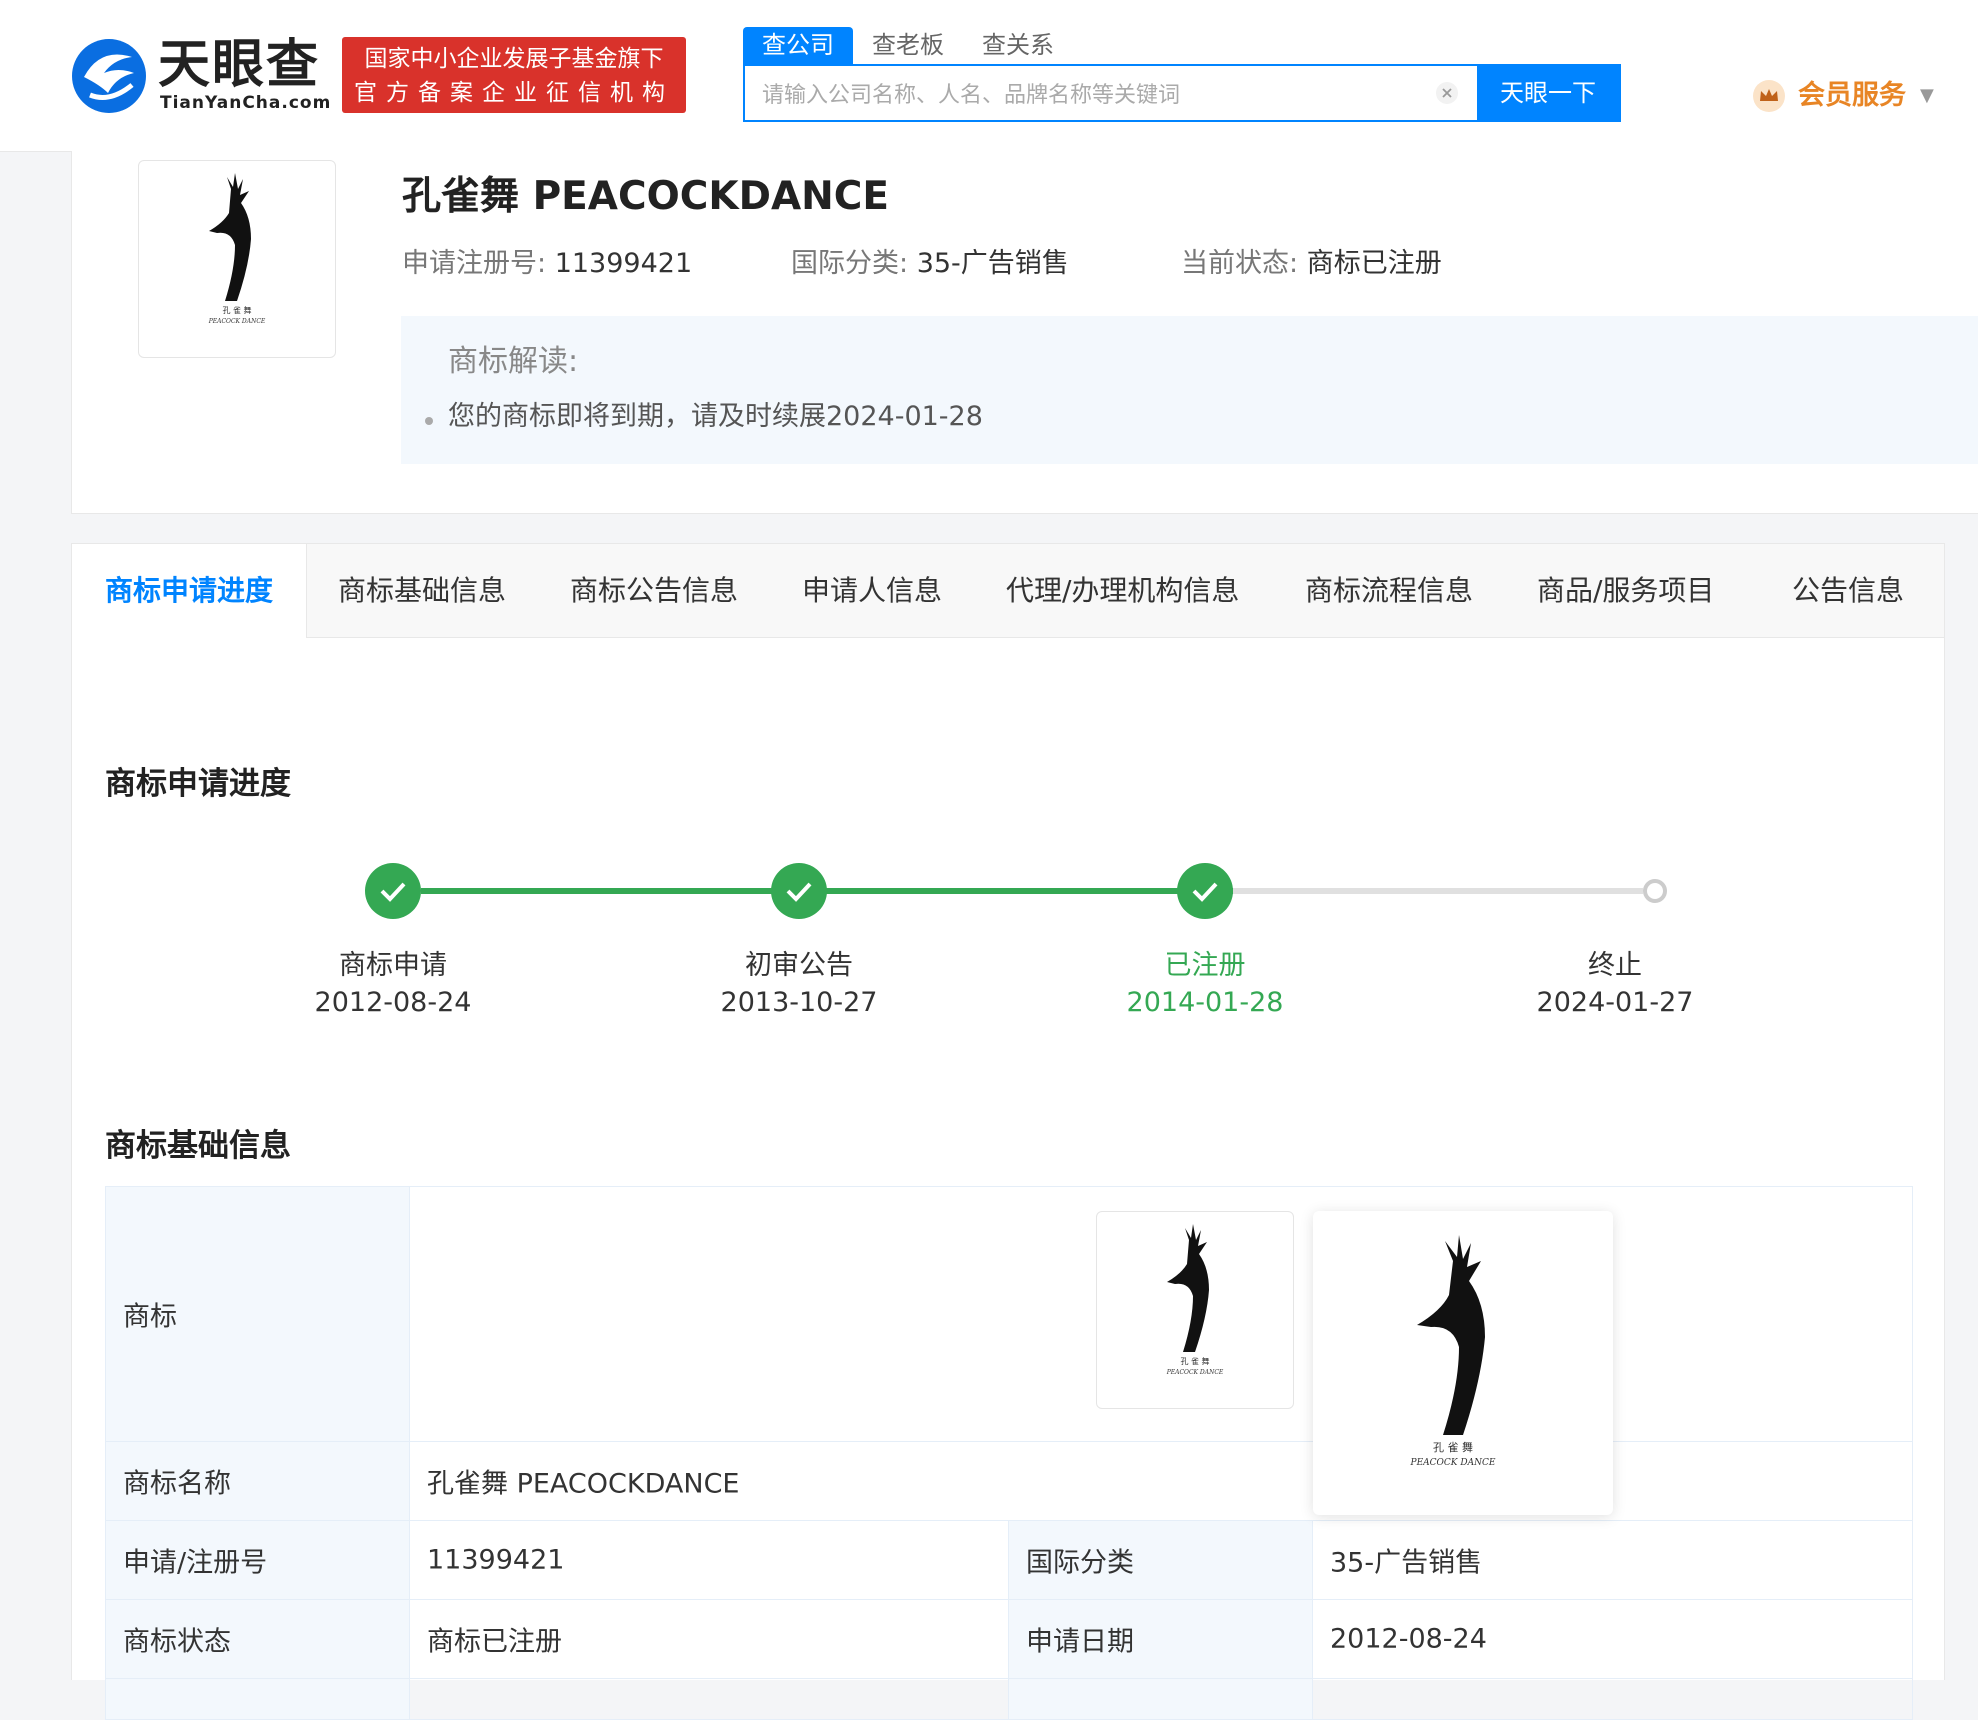  I want to click on table-key-name-text: 商标名称, so click(177, 1484).